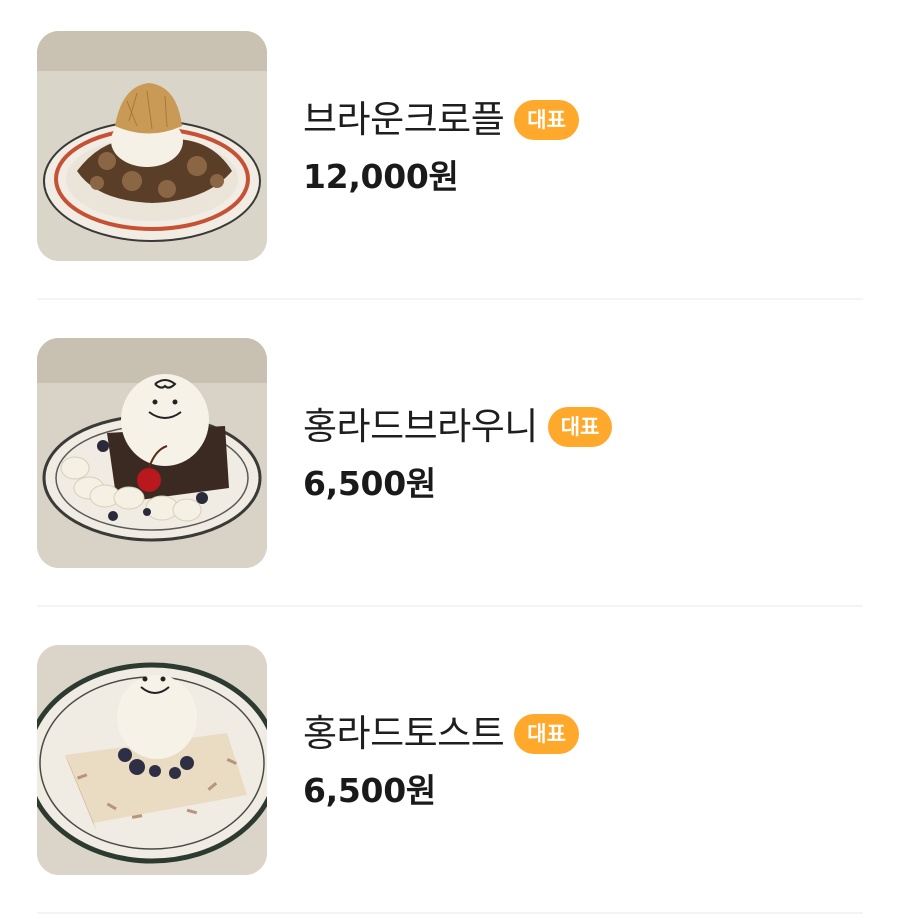 This screenshot has height=923, width=900. I want to click on toast-photo, so click(152, 760).